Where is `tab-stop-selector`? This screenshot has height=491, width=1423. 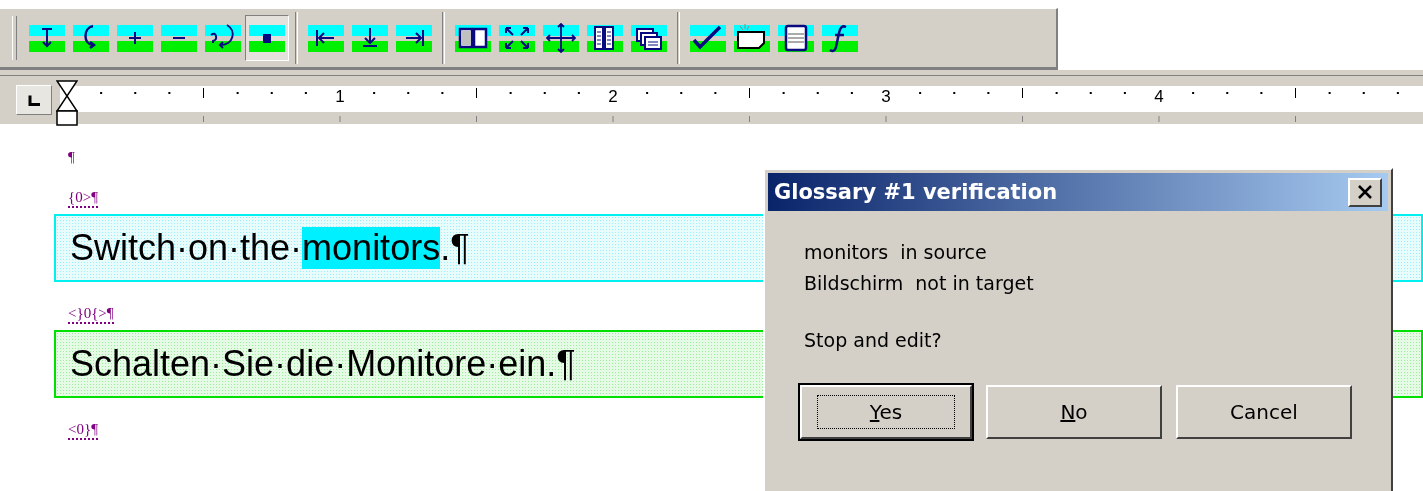 tab-stop-selector is located at coordinates (34, 100).